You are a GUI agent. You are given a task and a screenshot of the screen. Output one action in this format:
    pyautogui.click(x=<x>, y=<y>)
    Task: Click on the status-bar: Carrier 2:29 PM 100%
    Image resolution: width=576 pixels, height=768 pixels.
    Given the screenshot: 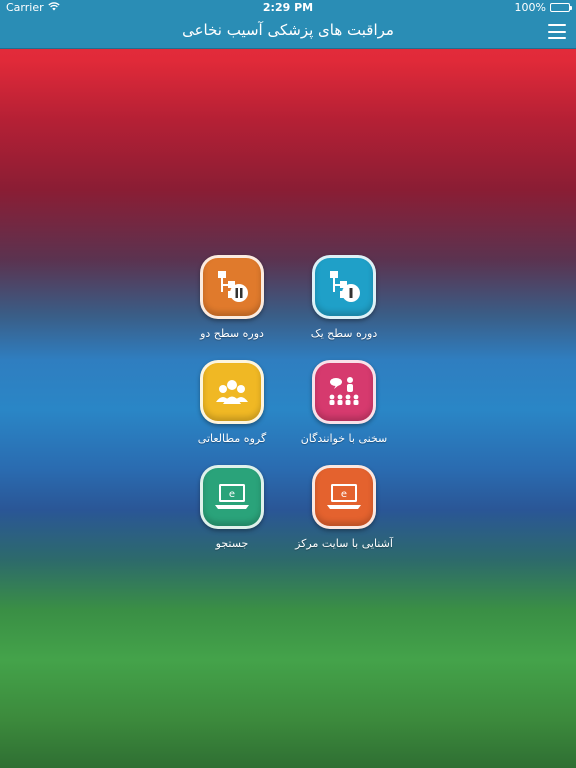 What is the action you would take?
    pyautogui.click(x=288, y=8)
    